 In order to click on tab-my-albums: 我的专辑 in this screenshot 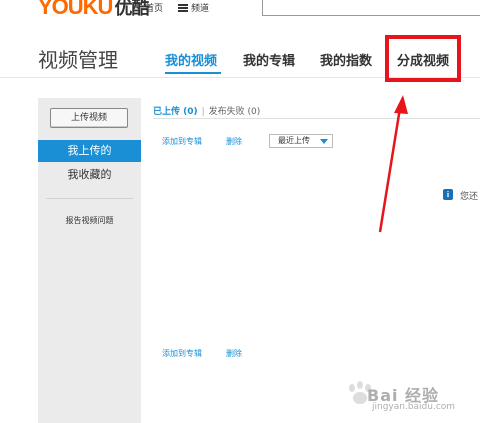, I will do `click(269, 59)`.